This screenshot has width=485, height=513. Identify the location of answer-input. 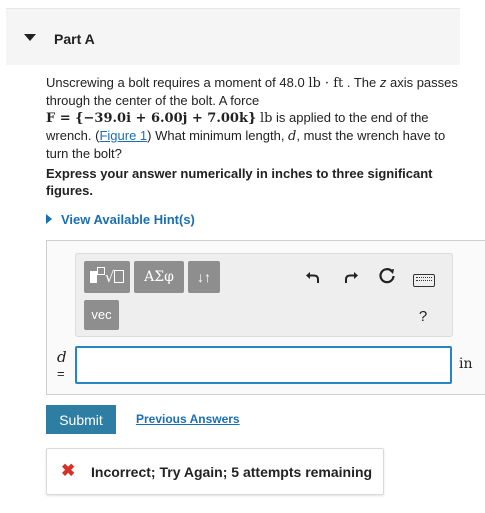
(263, 365).